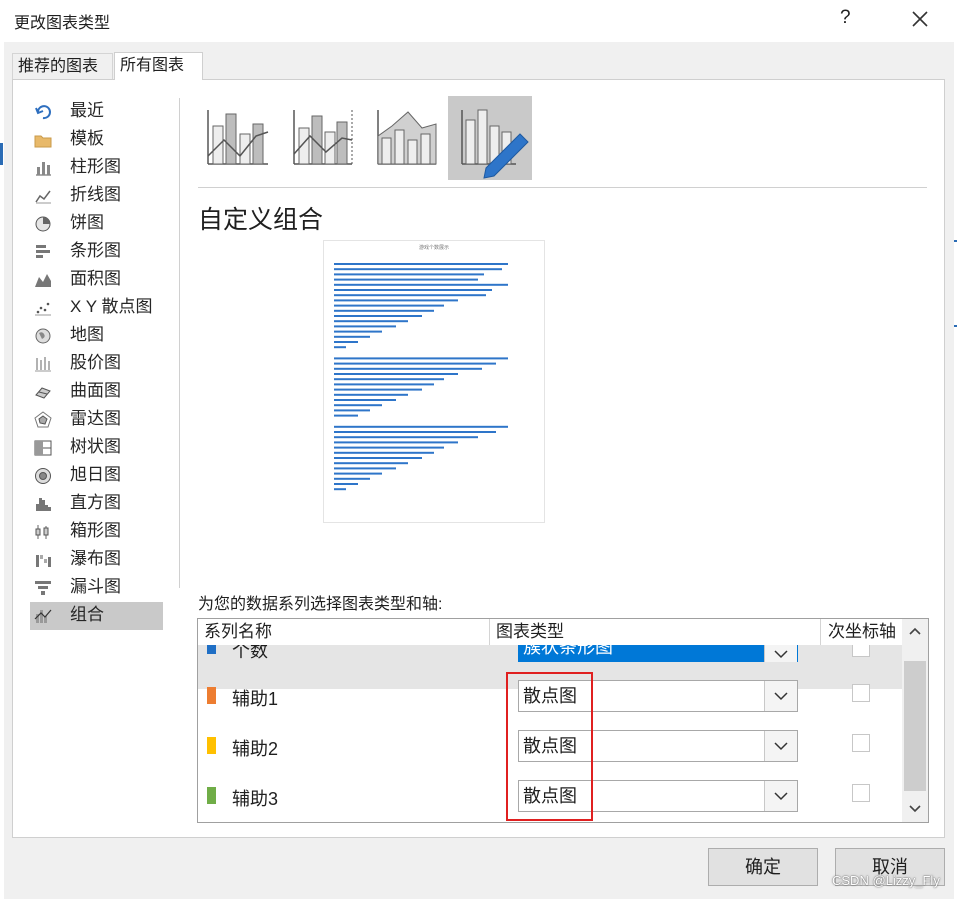  Describe the element at coordinates (530, 632) in the screenshot. I see `header-chart-type: 图表类型` at that location.